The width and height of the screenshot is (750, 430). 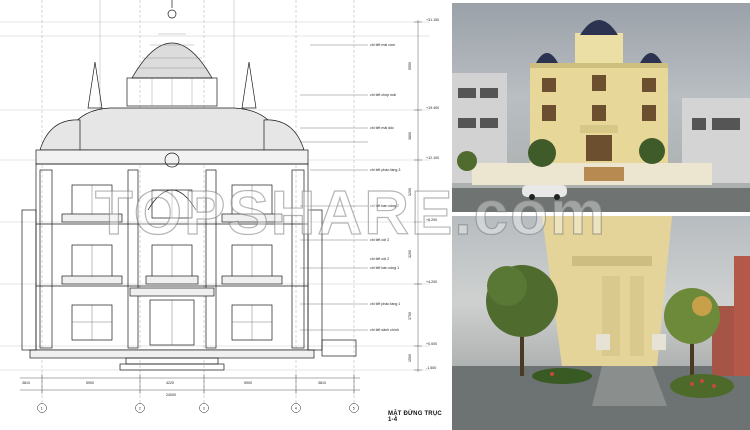 What do you see at coordinates (296, 409) in the screenshot?
I see `axis-label-4: 4` at bounding box center [296, 409].